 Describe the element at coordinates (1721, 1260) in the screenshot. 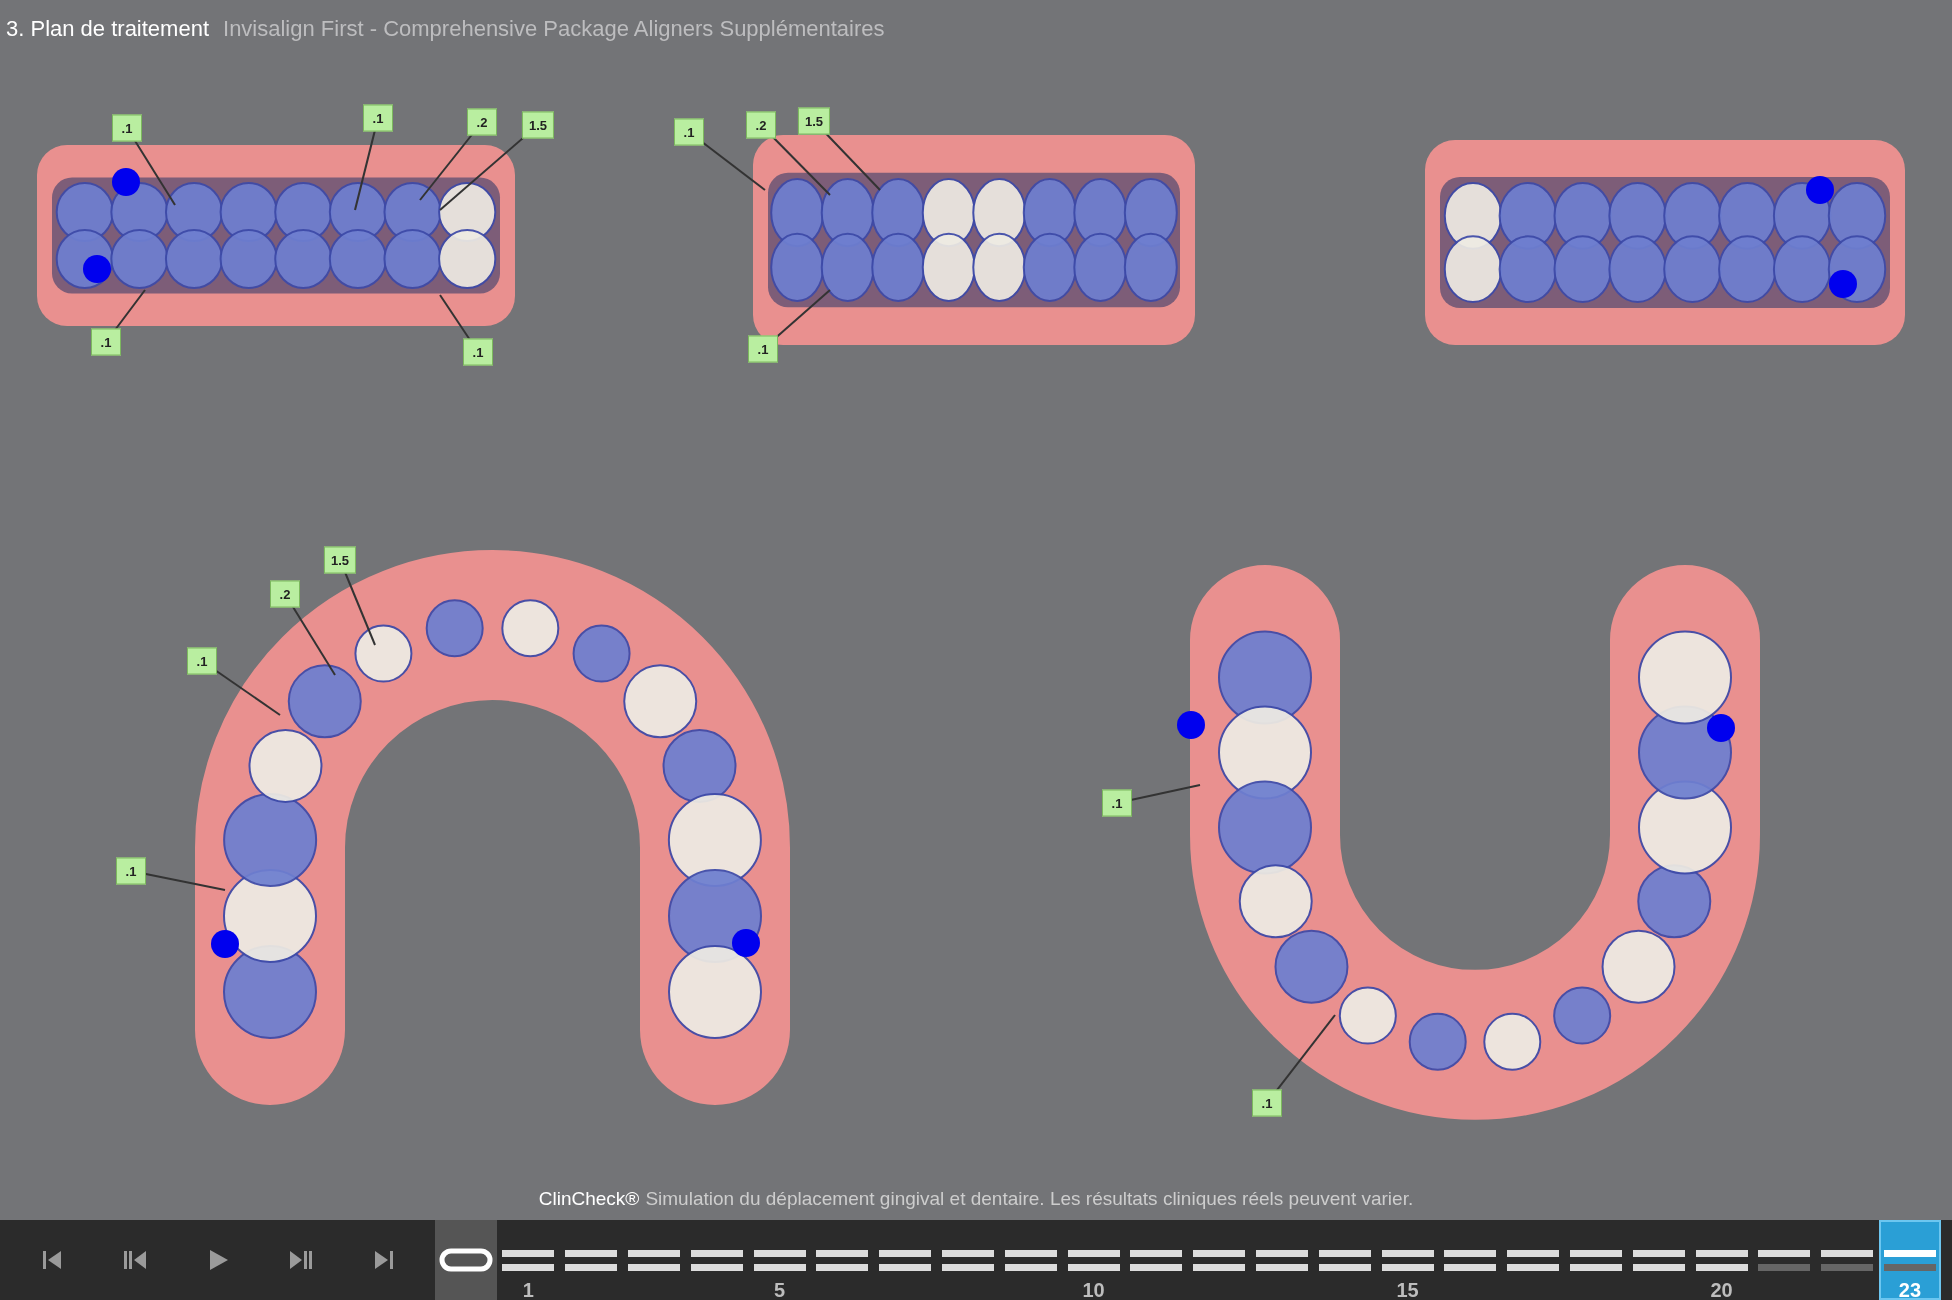

I see `stage-tab: 20` at that location.